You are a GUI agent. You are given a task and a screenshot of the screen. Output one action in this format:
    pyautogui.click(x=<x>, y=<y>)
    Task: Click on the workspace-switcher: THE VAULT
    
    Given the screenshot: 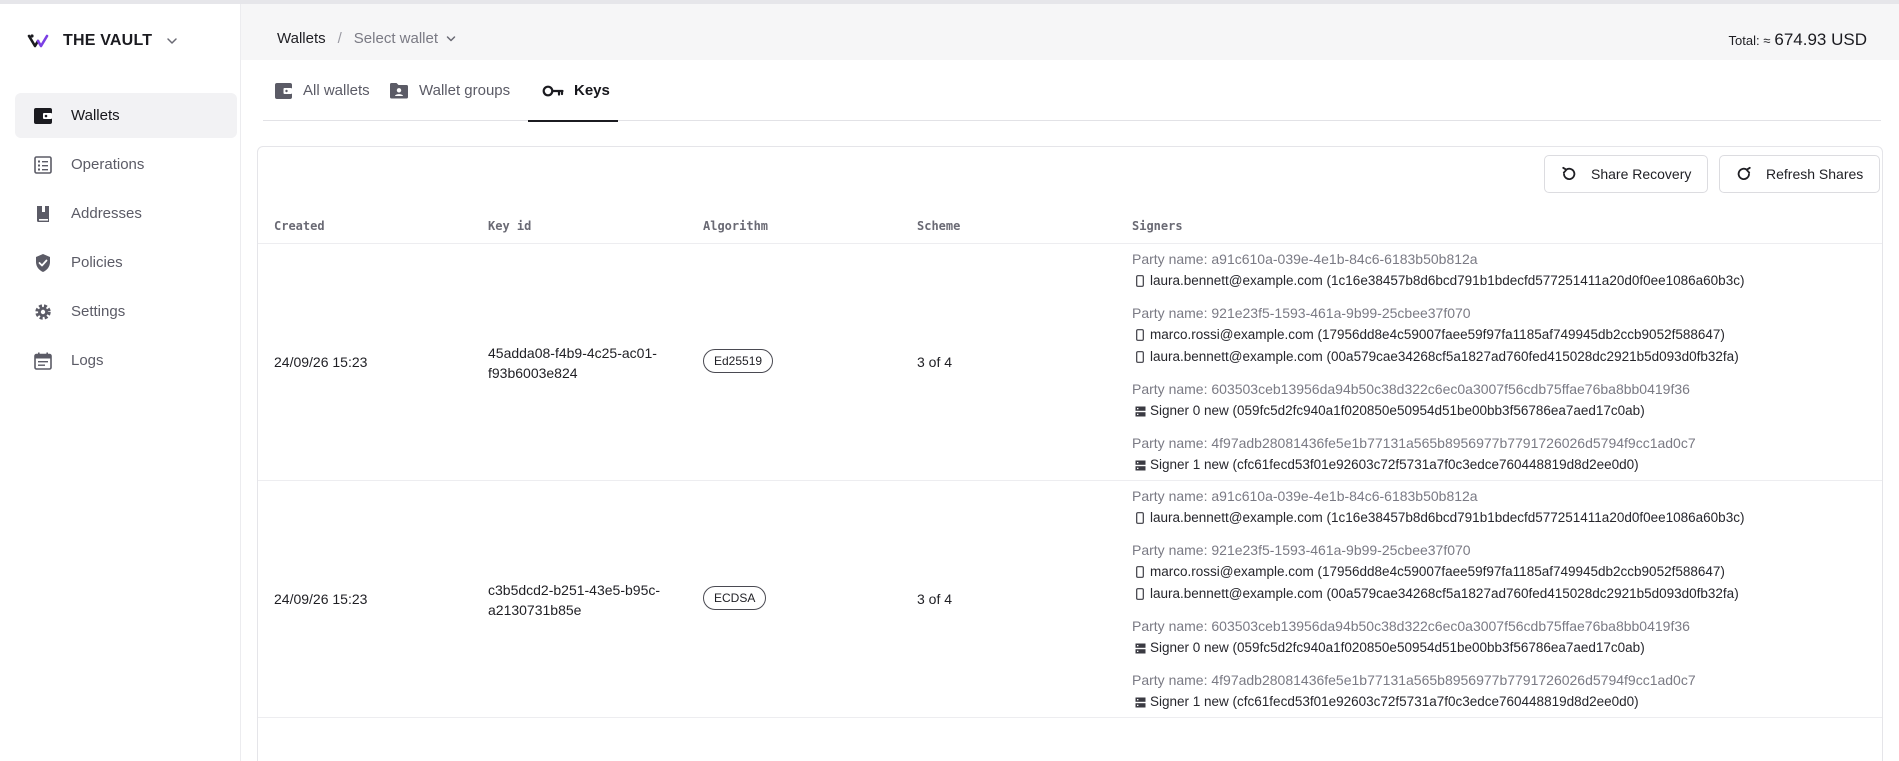 What is the action you would take?
    pyautogui.click(x=102, y=41)
    